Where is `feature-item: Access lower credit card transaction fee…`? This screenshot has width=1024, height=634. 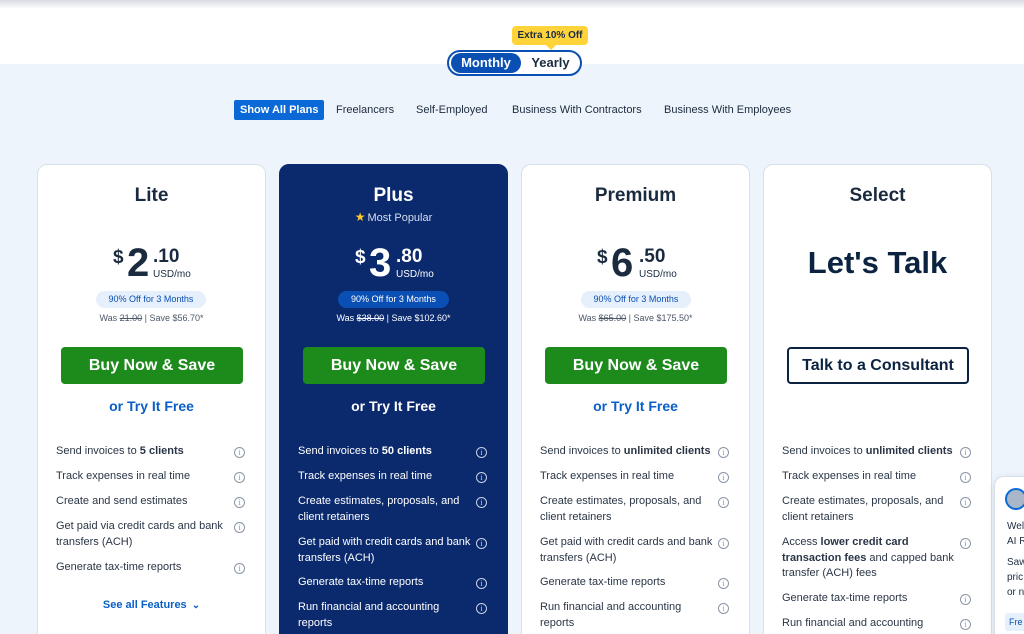 feature-item: Access lower credit card transaction fee… is located at coordinates (868, 557).